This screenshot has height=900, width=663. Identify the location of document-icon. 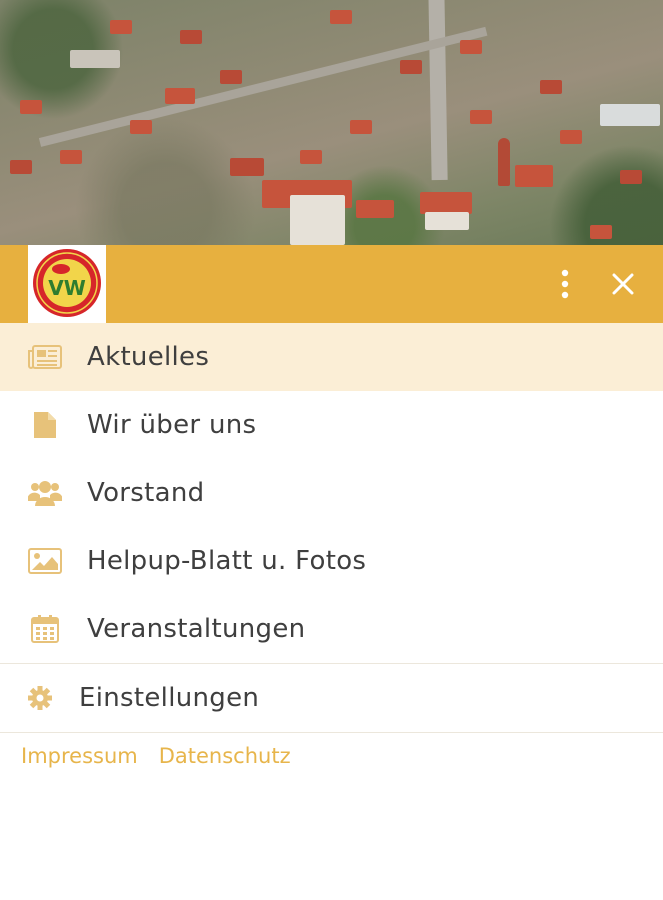
(45, 425).